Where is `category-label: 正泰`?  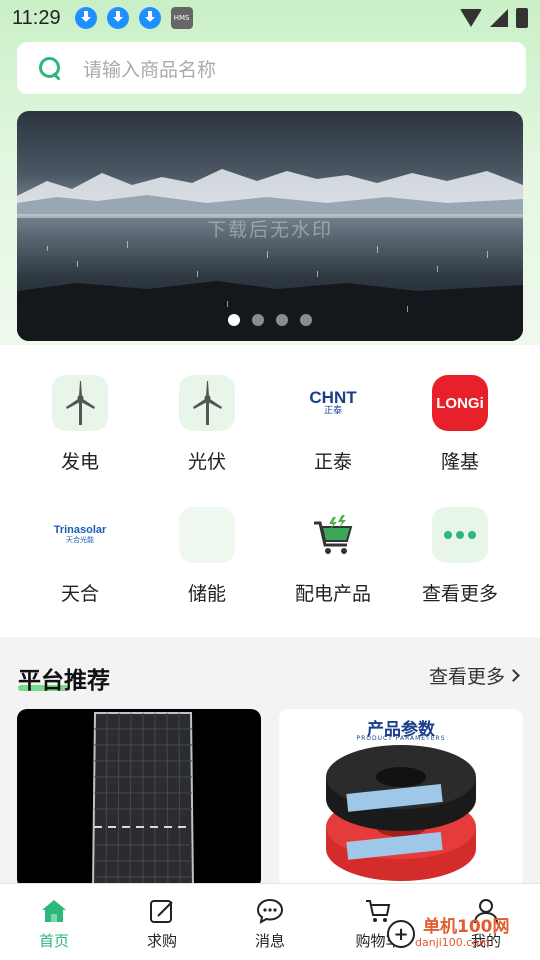 category-label: 正泰 is located at coordinates (332, 462).